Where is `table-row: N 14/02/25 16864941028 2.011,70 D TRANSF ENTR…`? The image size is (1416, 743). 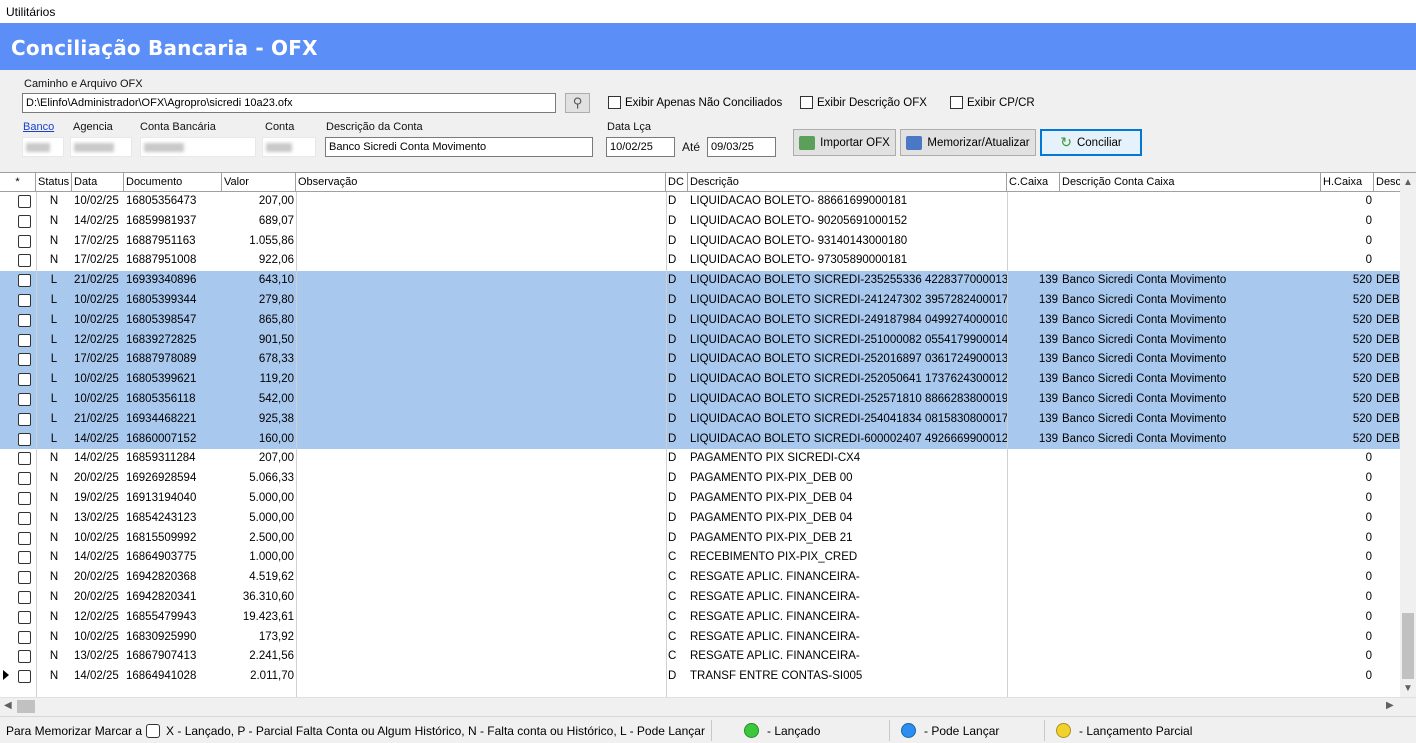 table-row: N 14/02/25 16864941028 2.011,70 D TRANSF ENTR… is located at coordinates (700, 677).